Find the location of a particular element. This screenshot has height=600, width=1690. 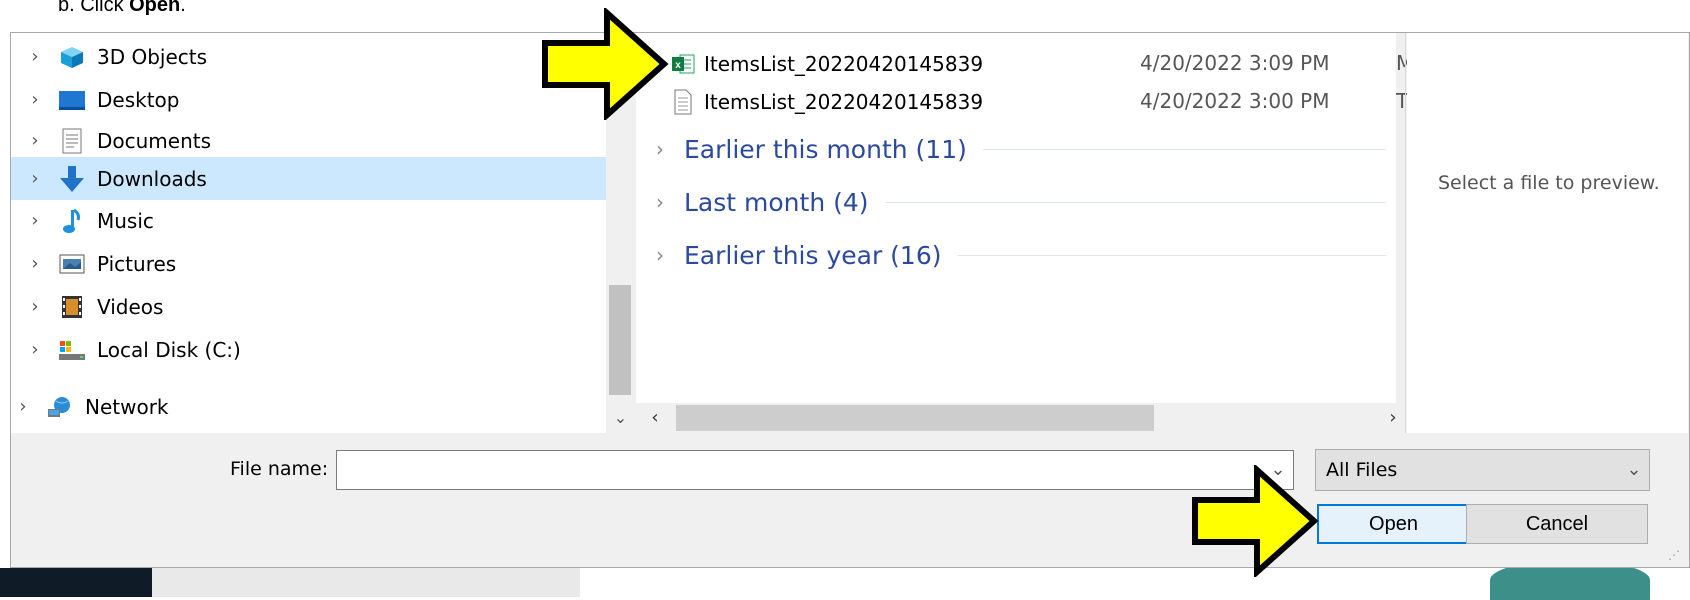

nav-item-network: › Network is located at coordinates (297, 406).